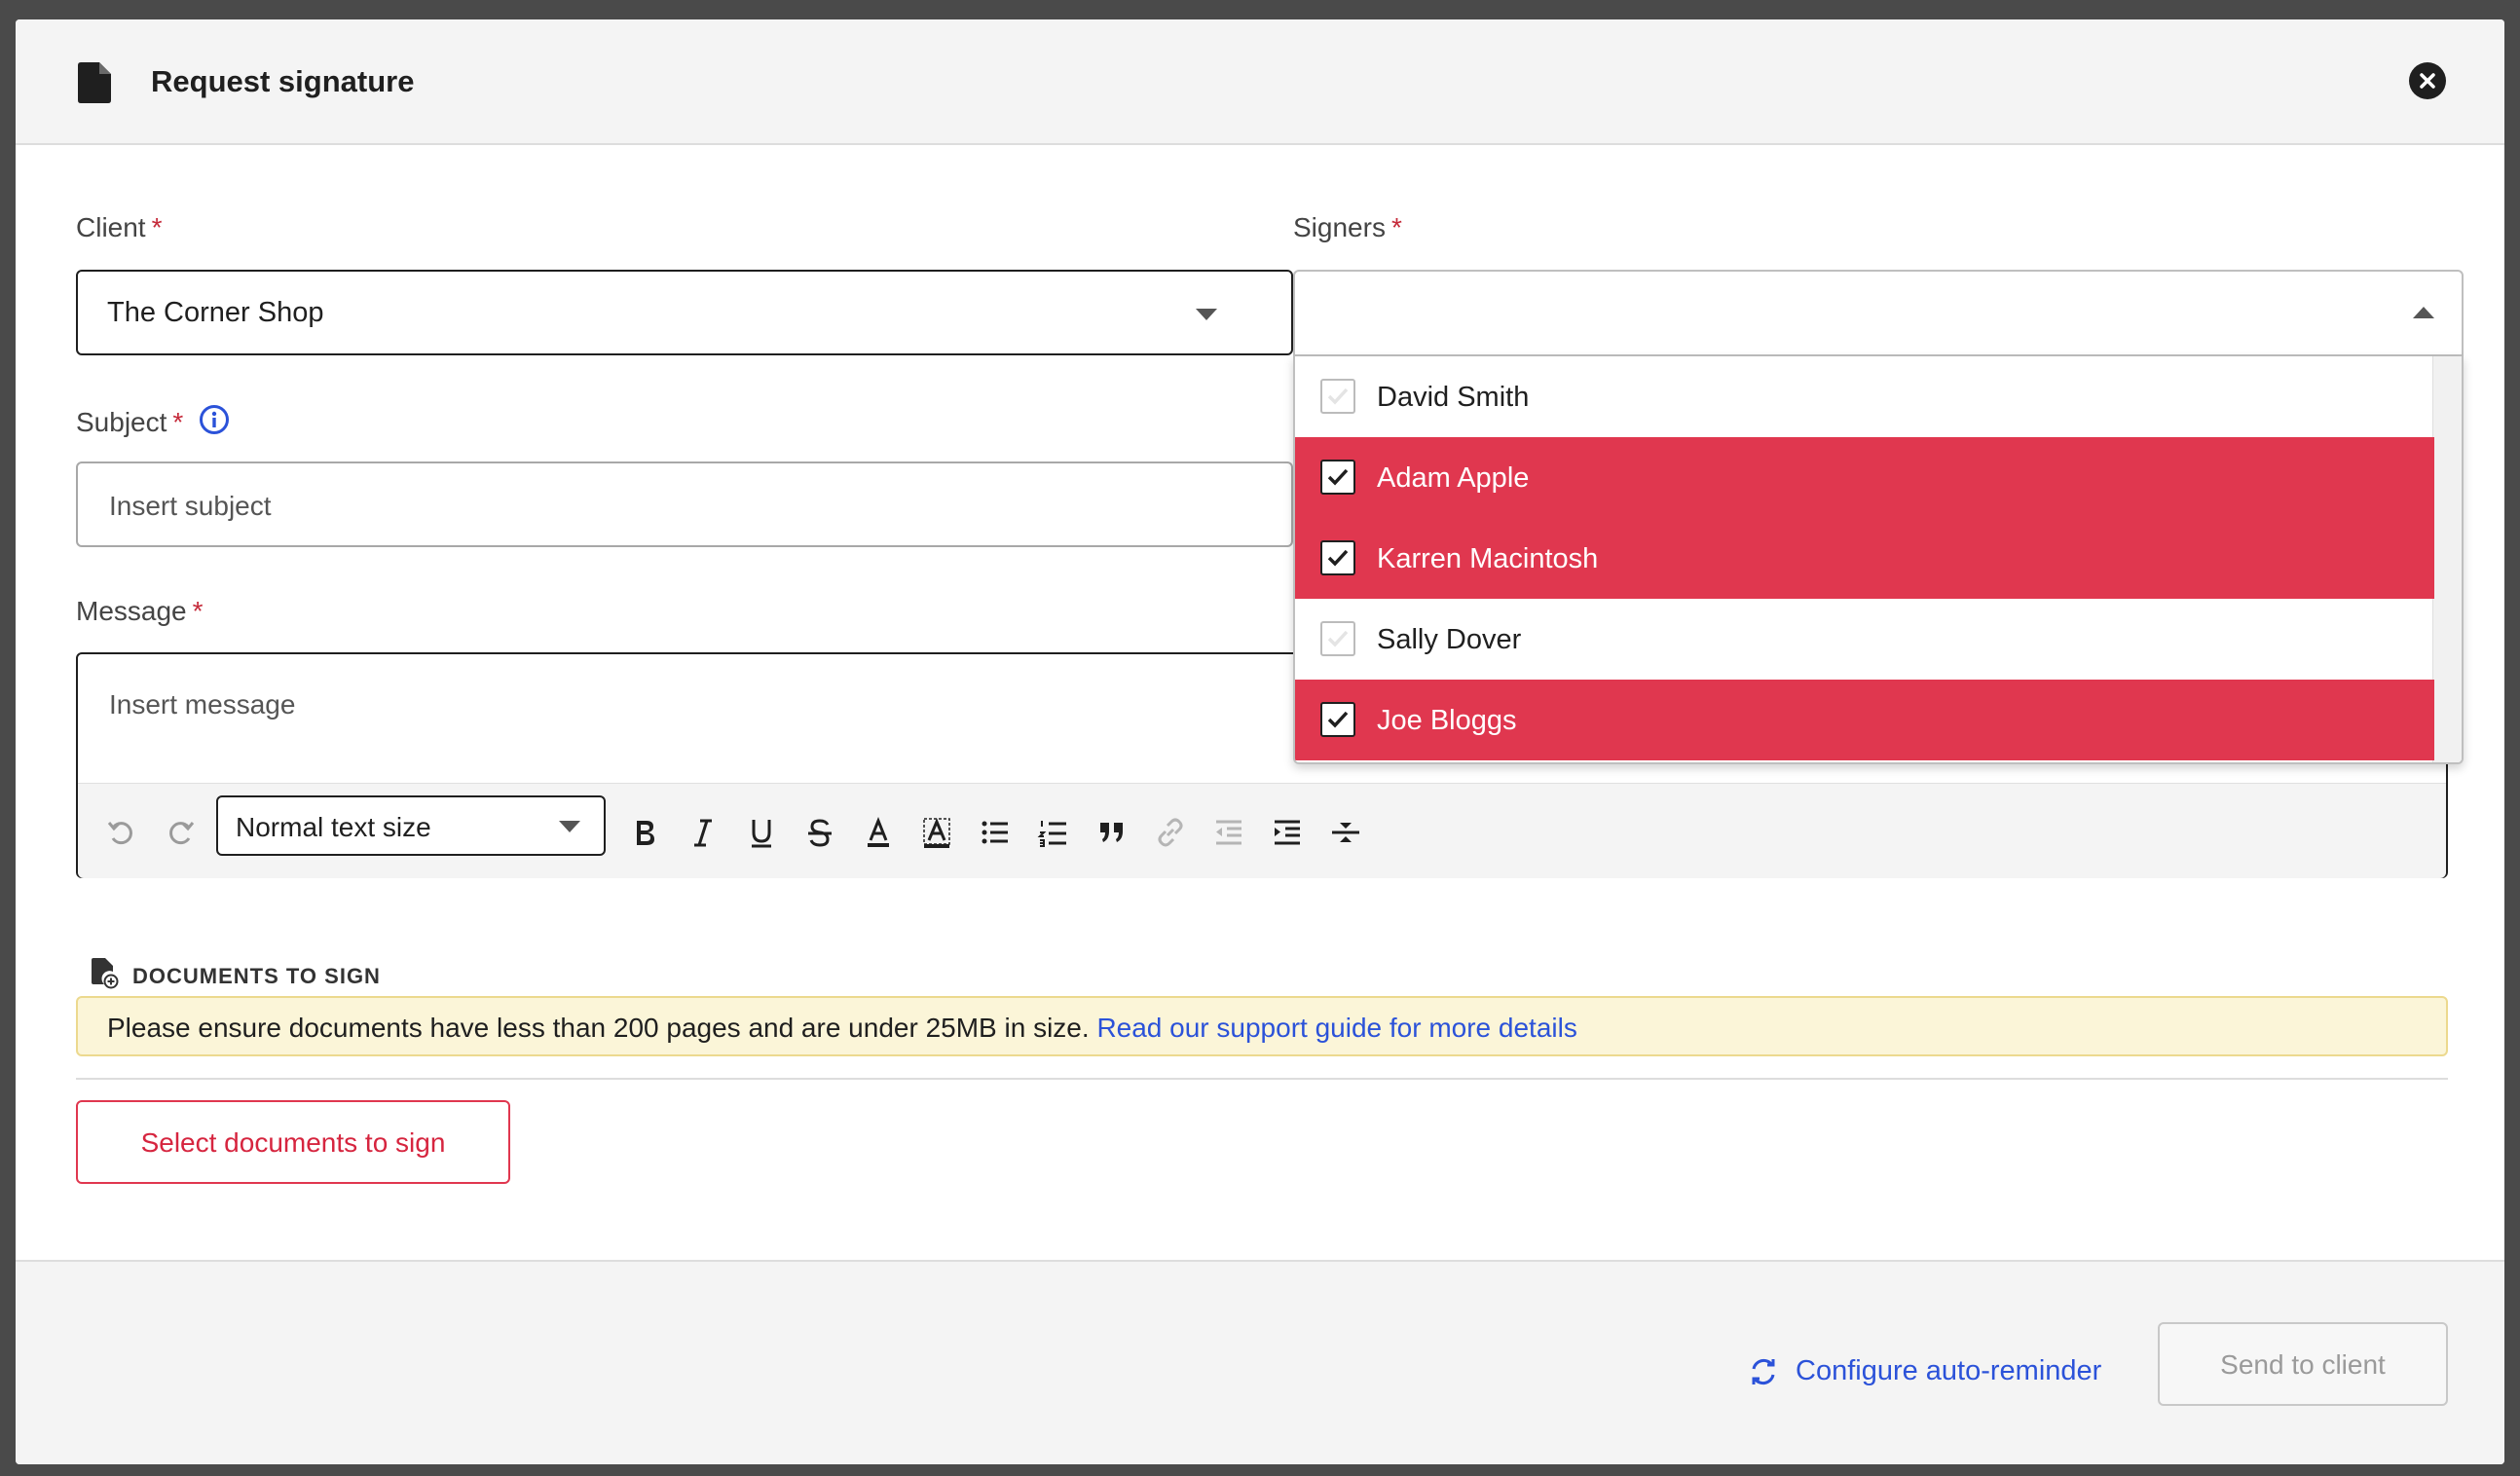 The height and width of the screenshot is (1476, 2520). Describe the element at coordinates (202, 704) in the screenshot. I see `message-placeholder: Insert message` at that location.